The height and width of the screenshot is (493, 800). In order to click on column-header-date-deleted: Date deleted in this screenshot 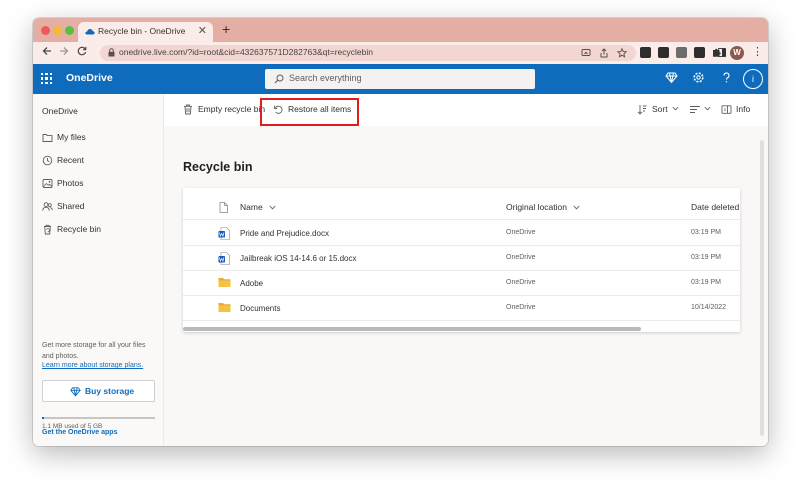, I will do `click(715, 207)`.